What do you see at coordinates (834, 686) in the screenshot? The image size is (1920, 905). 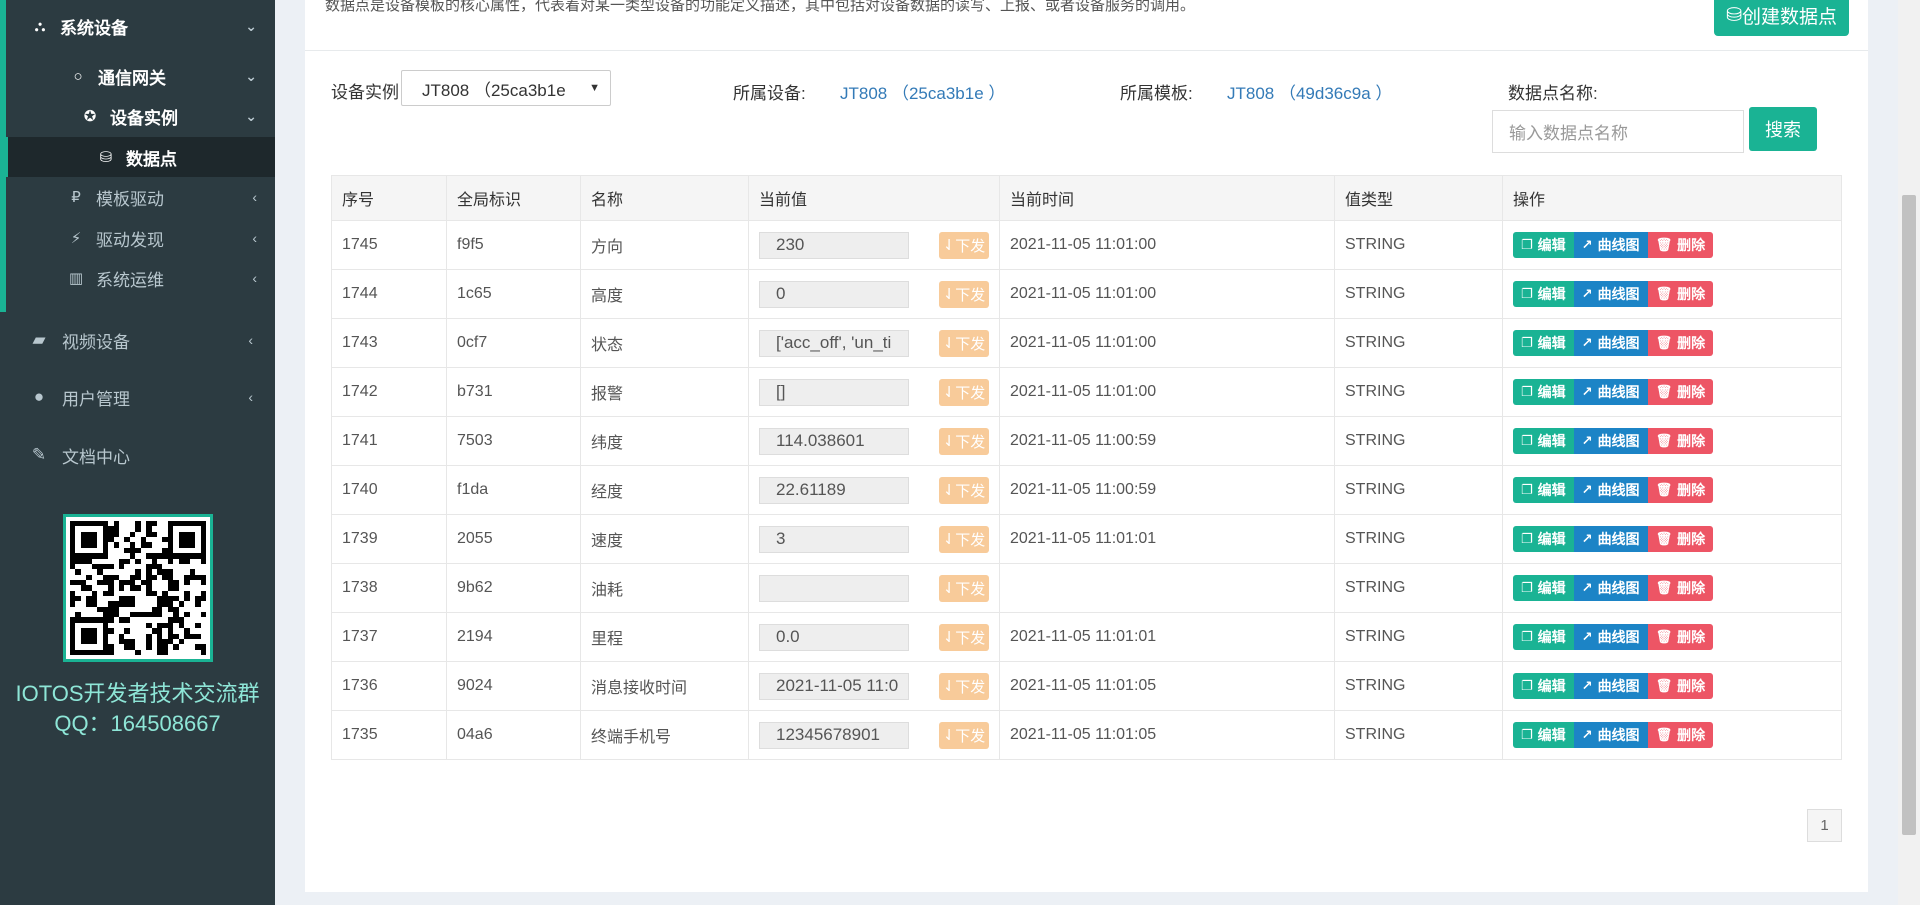 I see `value-input: 2021-11-05 11:0` at bounding box center [834, 686].